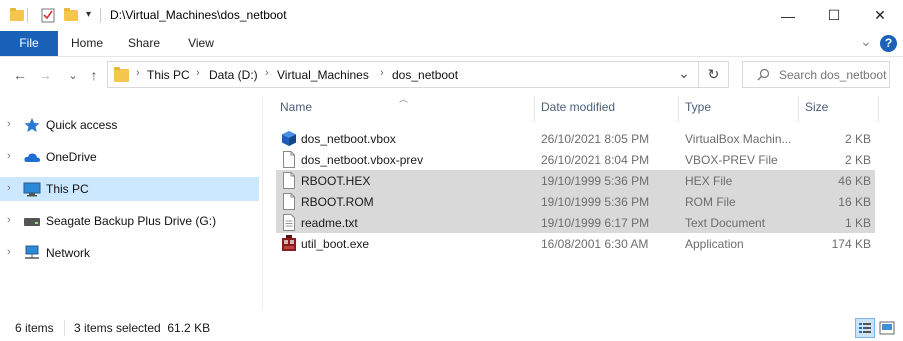  What do you see at coordinates (451, 15) in the screenshot?
I see `title-bar: ▾ D:\Virtual_Machines\dos_netboot — ☐ ✕` at bounding box center [451, 15].